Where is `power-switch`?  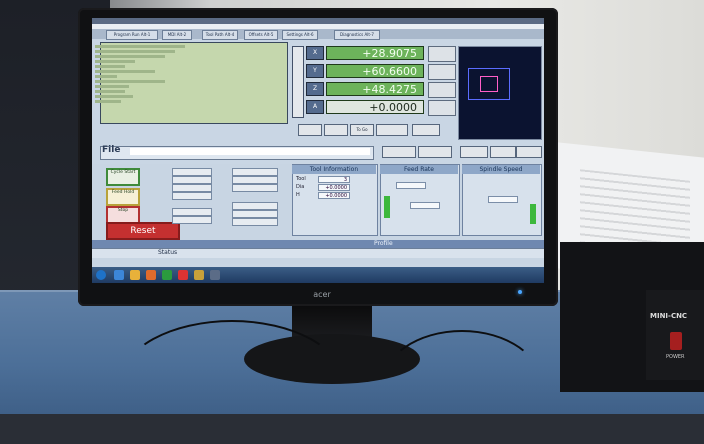 power-switch is located at coordinates (676, 341).